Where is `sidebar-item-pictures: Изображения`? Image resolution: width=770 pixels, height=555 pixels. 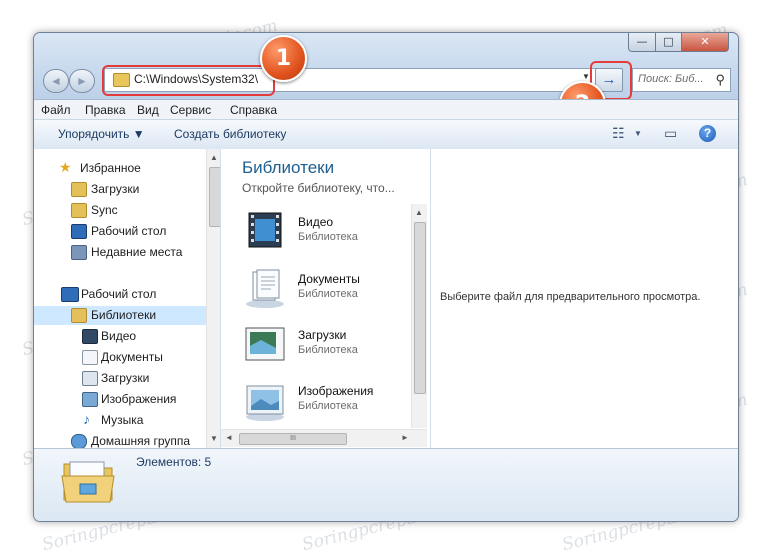 sidebar-item-pictures: Изображения is located at coordinates (120, 399).